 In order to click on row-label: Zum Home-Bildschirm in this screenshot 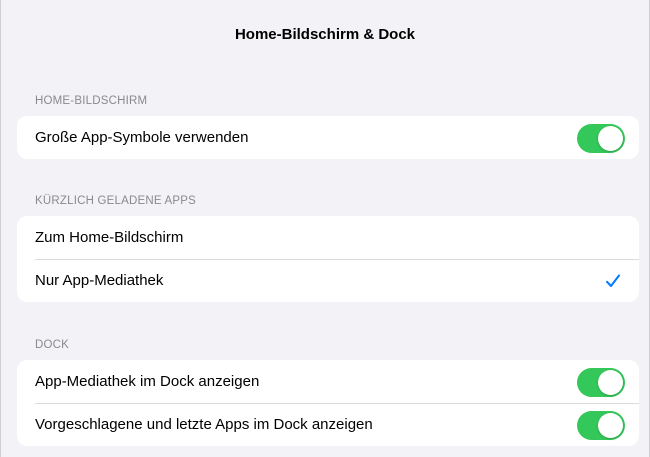, I will do `click(109, 237)`.